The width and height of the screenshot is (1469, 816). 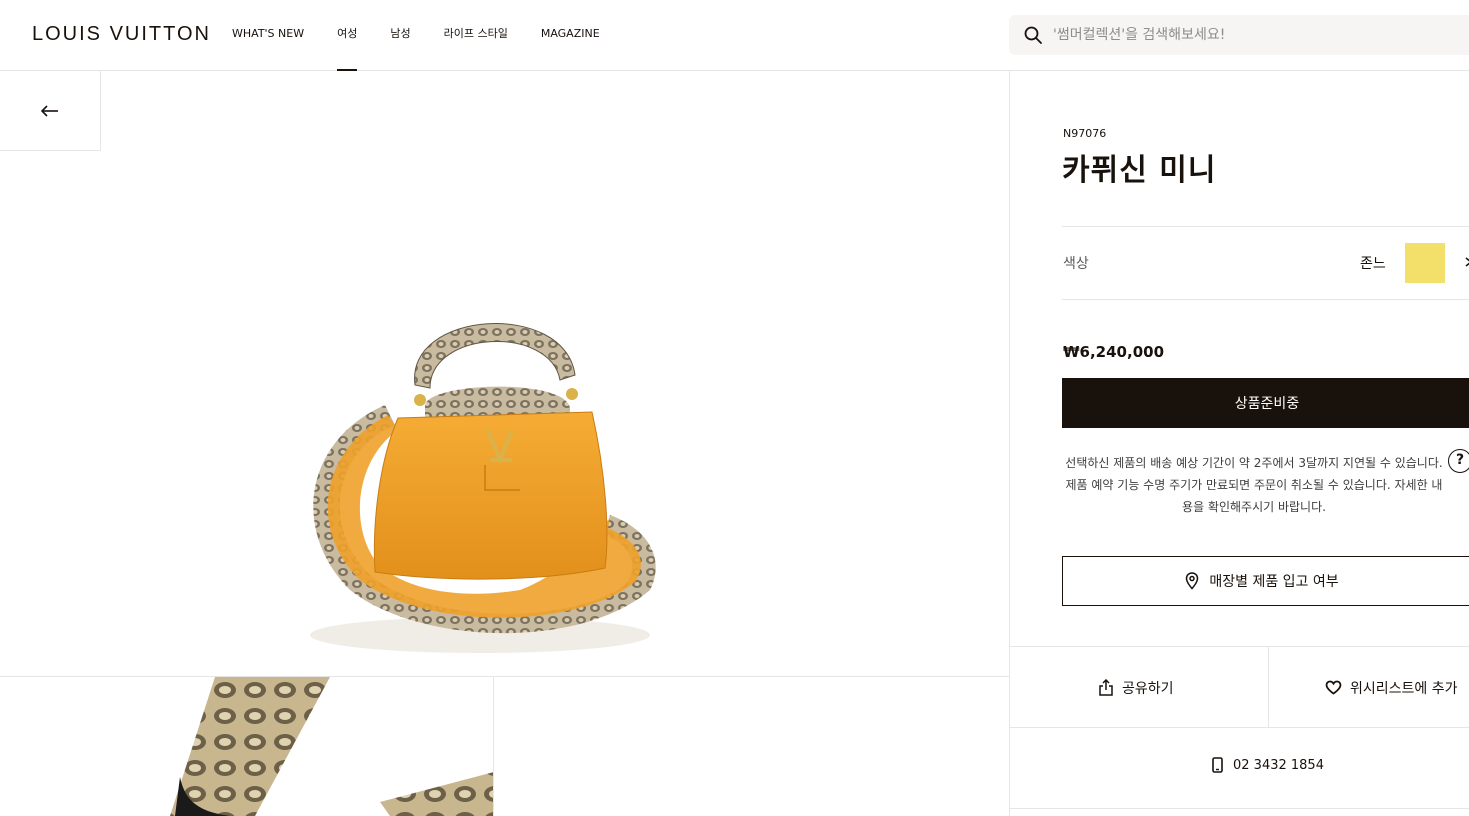 I want to click on search-input, so click(x=1261, y=35).